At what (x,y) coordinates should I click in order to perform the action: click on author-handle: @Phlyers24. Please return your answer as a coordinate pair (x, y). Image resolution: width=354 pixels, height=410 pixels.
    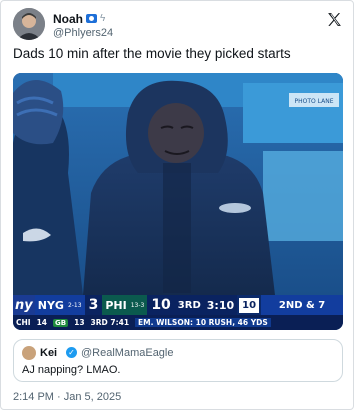
    Looking at the image, I should click on (83, 33).